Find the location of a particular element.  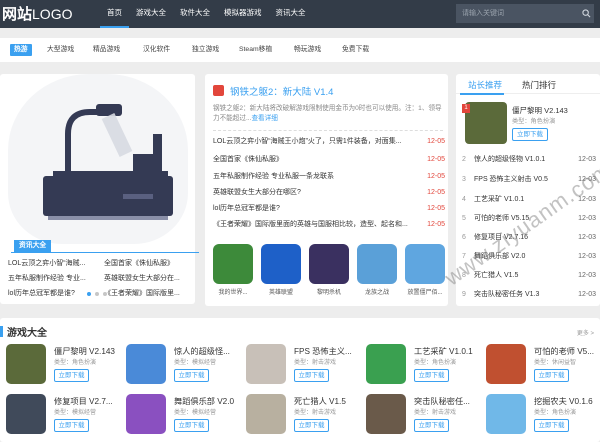

nav-games: 游戏大全 is located at coordinates (151, 14).